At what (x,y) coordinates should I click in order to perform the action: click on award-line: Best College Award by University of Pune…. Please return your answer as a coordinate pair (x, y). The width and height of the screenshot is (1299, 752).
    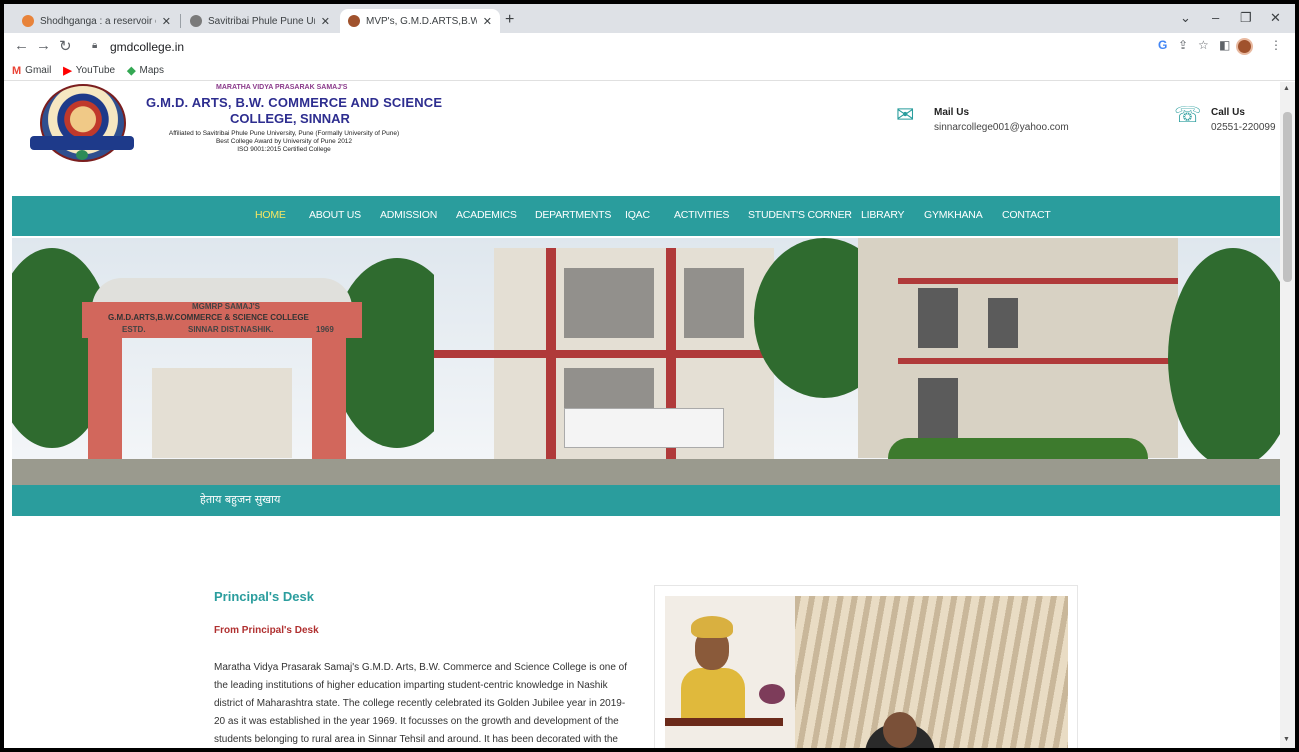
    Looking at the image, I should click on (284, 141).